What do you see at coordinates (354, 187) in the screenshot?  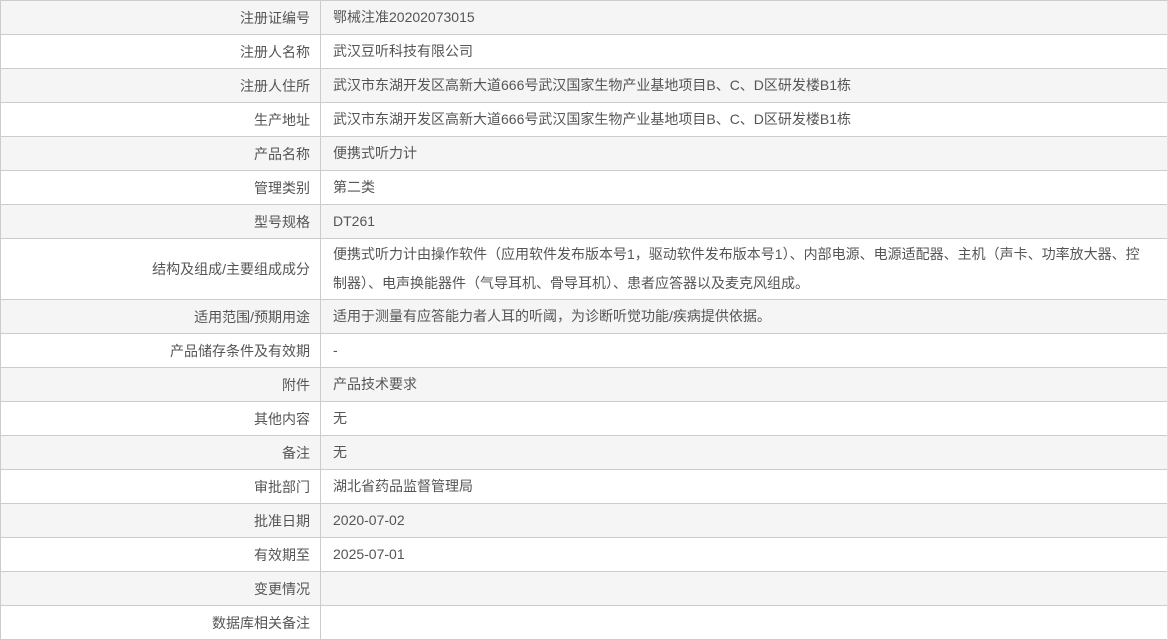 I see `row-value: 第二类` at bounding box center [354, 187].